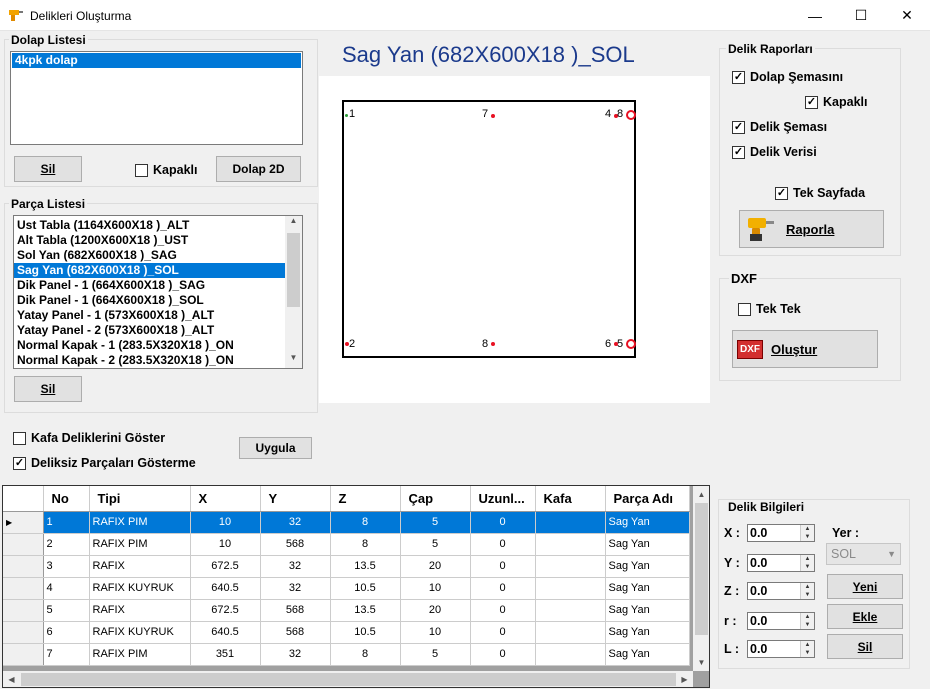  What do you see at coordinates (774, 591) in the screenshot?
I see `z-value: 0.0` at bounding box center [774, 591].